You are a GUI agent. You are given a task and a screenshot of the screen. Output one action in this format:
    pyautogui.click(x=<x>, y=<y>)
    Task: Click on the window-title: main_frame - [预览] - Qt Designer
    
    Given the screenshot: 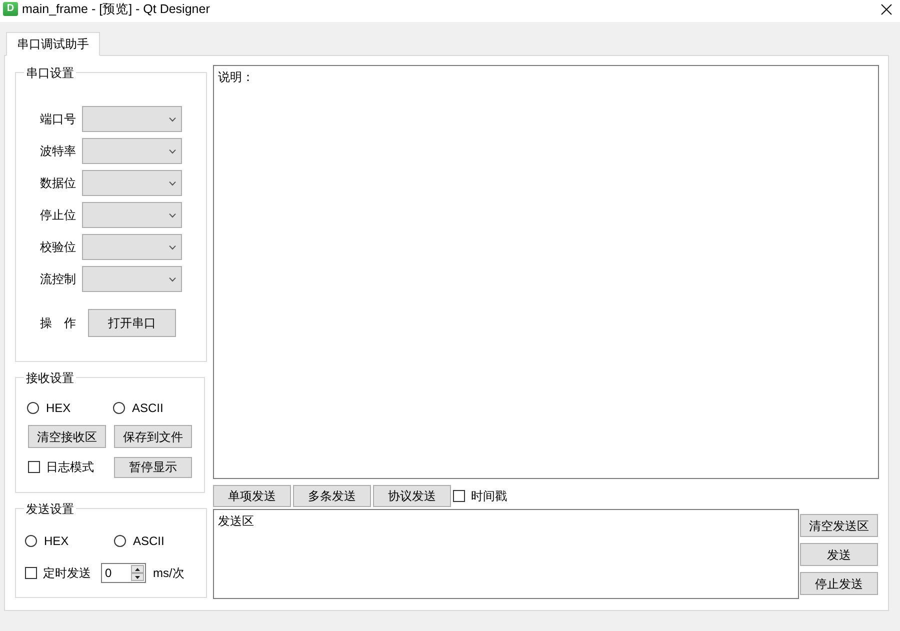 What is the action you would take?
    pyautogui.click(x=116, y=9)
    